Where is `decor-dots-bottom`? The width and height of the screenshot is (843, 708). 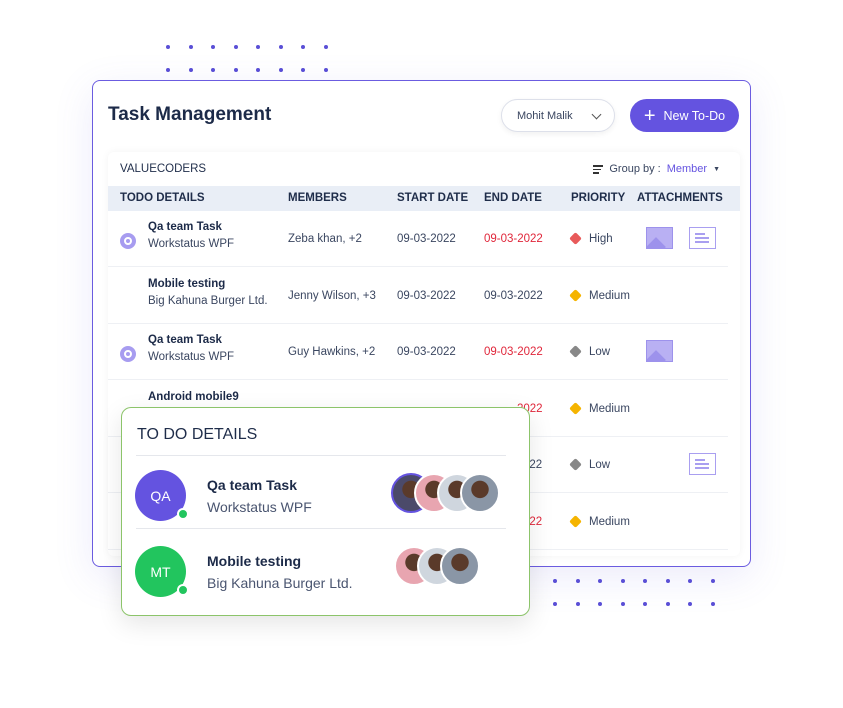 decor-dots-bottom is located at coordinates (643, 592).